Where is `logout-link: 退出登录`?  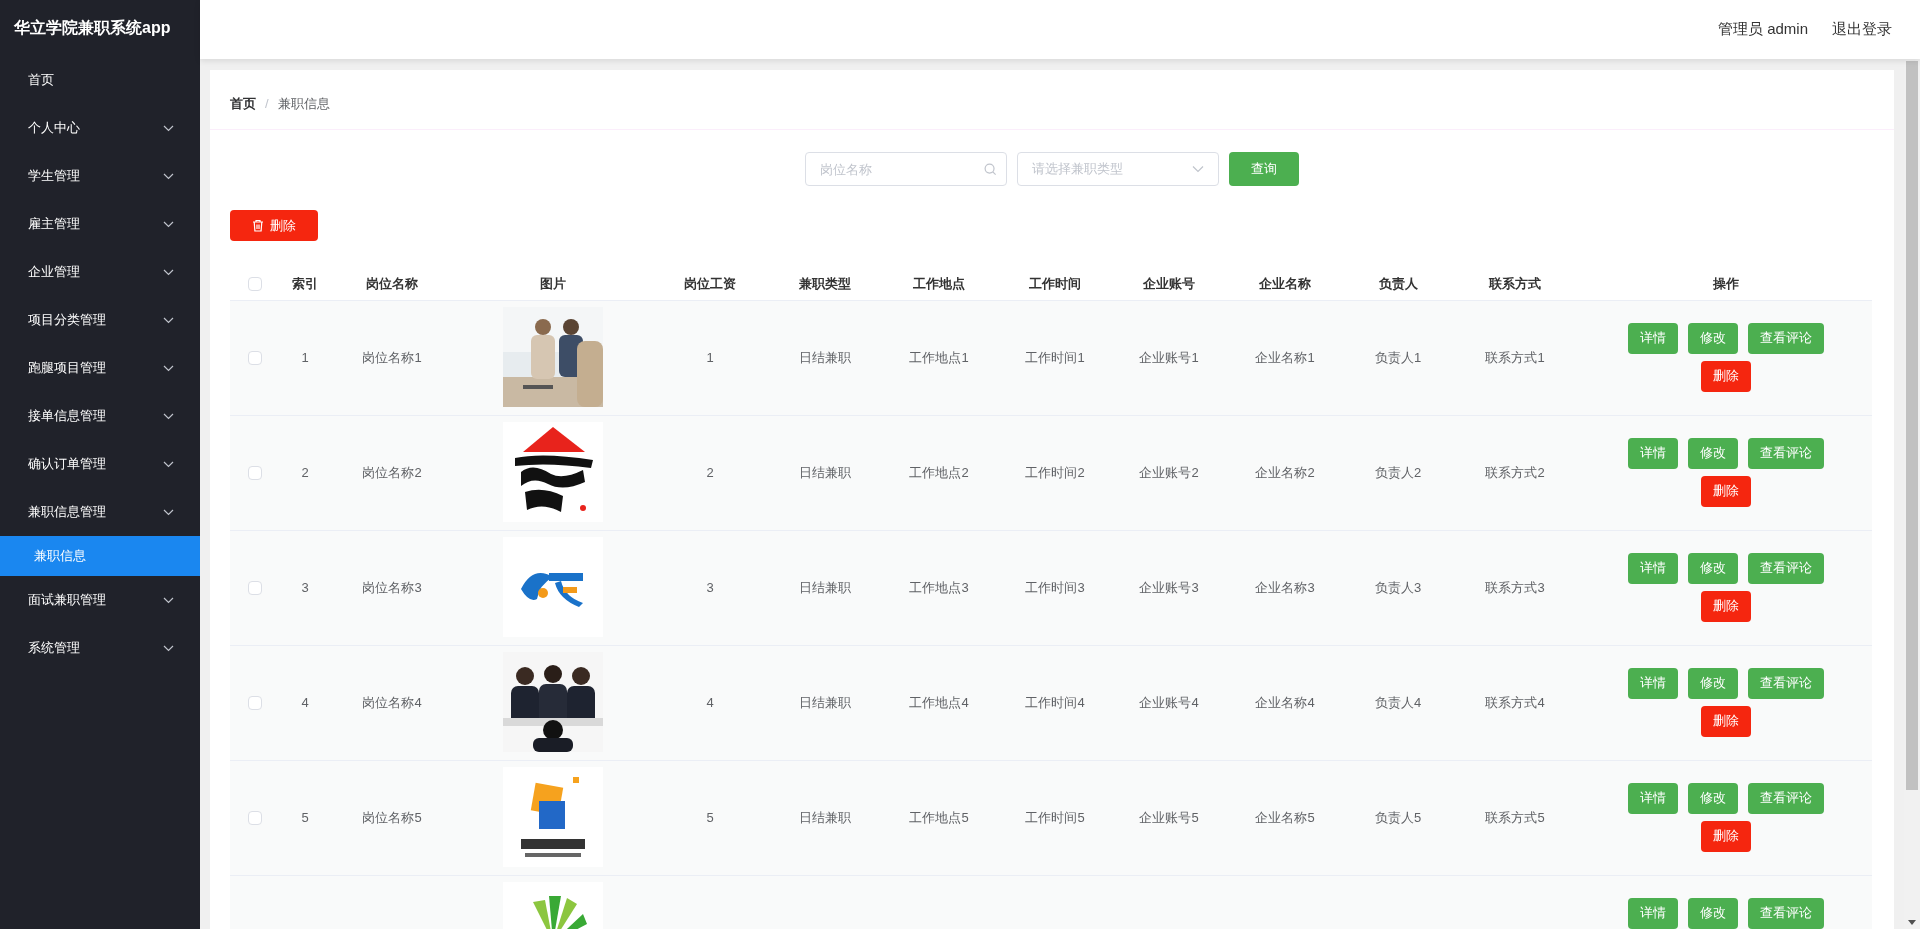 logout-link: 退出登录 is located at coordinates (1862, 29).